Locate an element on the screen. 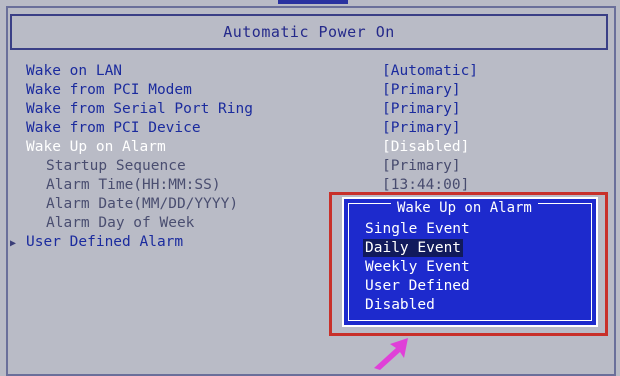 The height and width of the screenshot is (376, 620). setting-wake-serial-ring-label: Wake from Serial Port Ring is located at coordinates (139, 109).